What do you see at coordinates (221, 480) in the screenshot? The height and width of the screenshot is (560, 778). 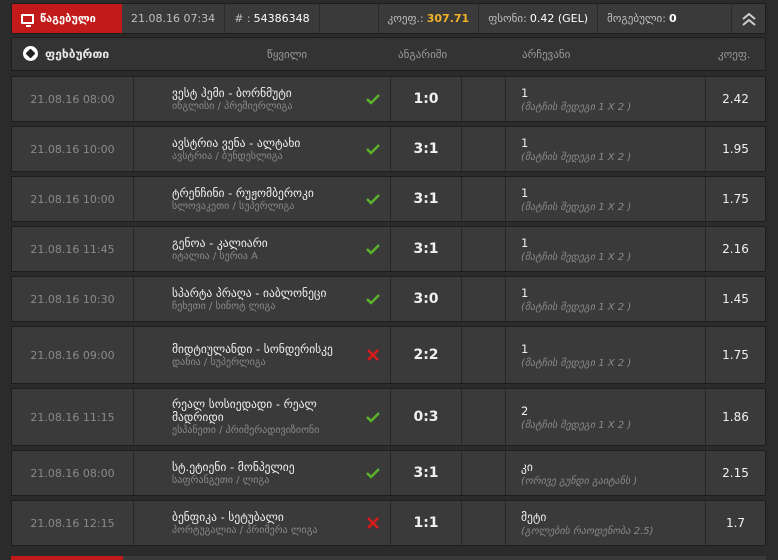 I see `event-league: საფრანგეთი / ლიგა` at bounding box center [221, 480].